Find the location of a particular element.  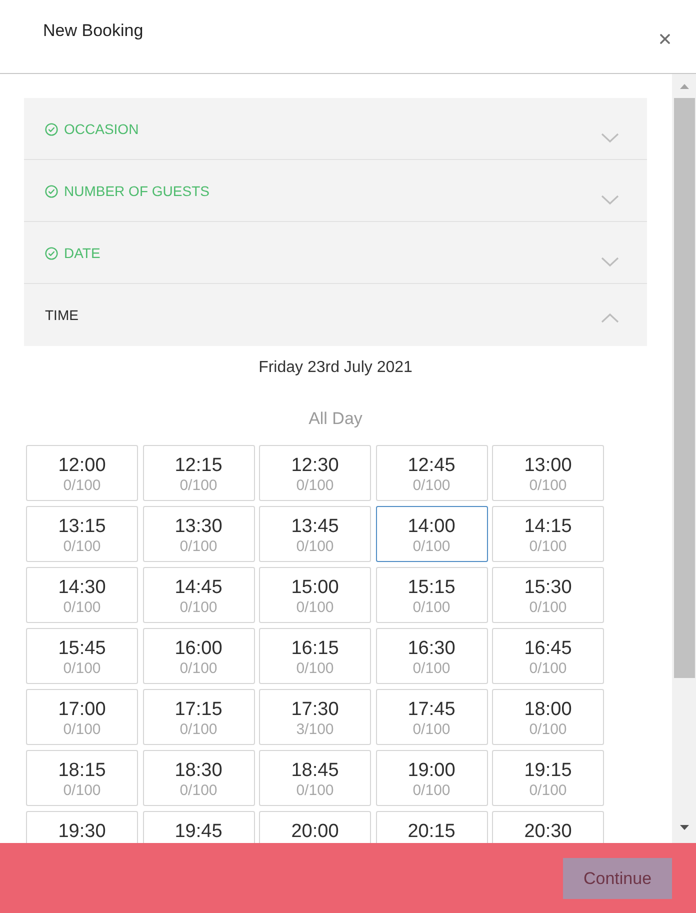

selected-date: Friday 23rd July 2021 is located at coordinates (335, 368).